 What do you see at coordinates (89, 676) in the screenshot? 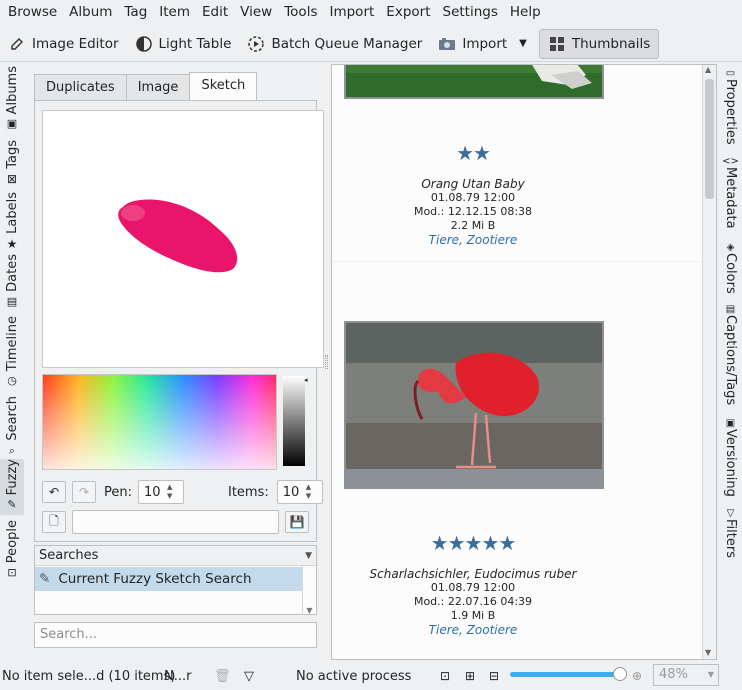
I see `selection-status: No item sele...d (10 items)` at bounding box center [89, 676].